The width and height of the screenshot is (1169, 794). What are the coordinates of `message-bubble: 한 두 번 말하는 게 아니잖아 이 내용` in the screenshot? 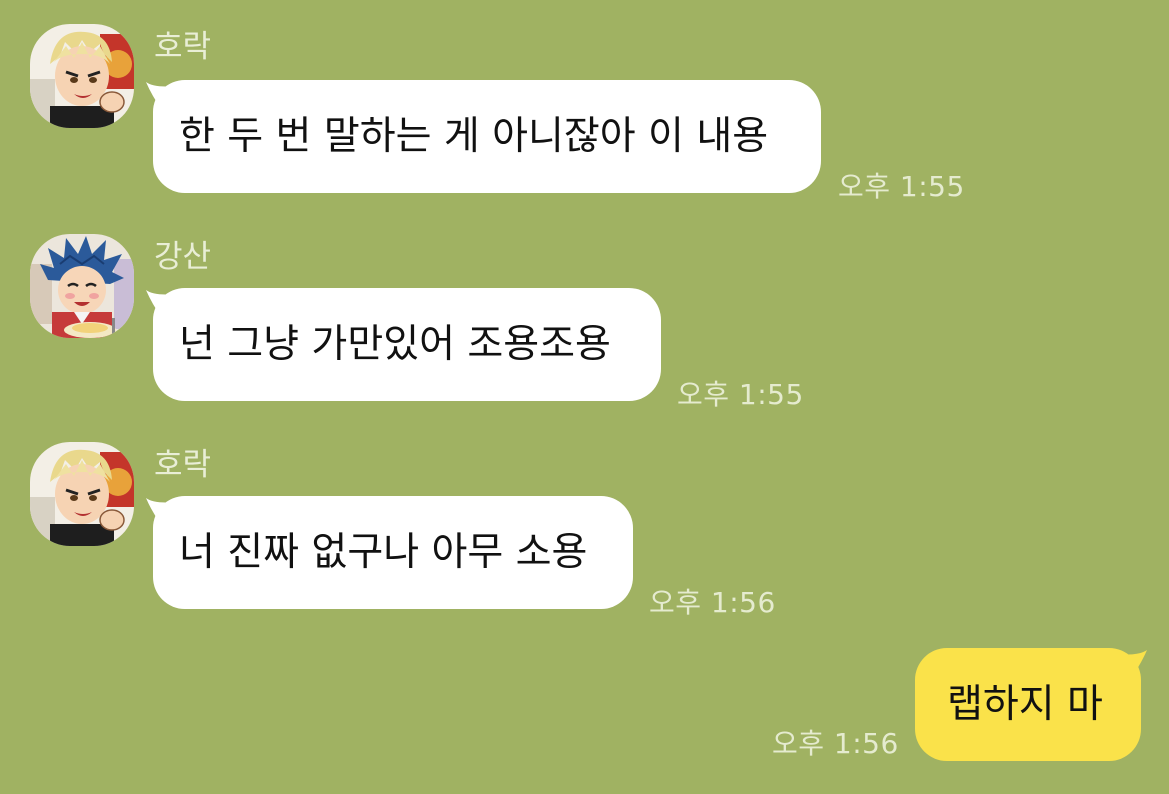 It's located at (487, 136).